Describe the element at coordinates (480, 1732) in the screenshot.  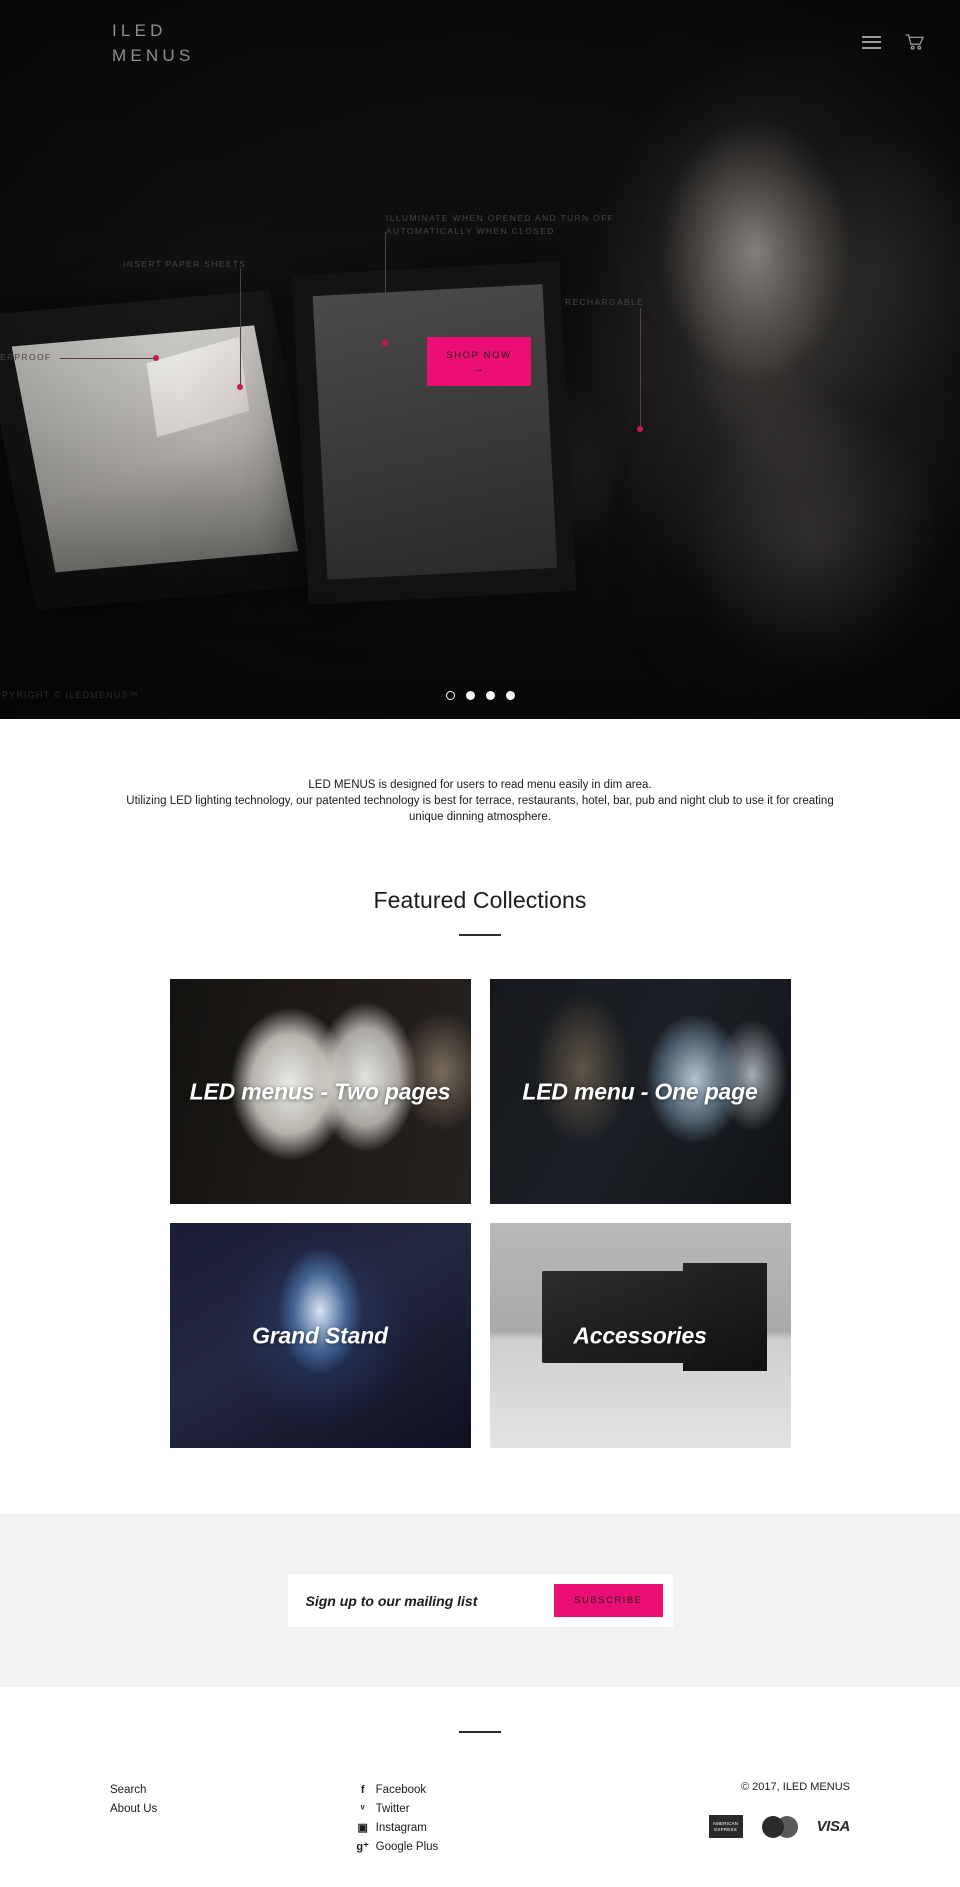
I see `footer-divider` at that location.